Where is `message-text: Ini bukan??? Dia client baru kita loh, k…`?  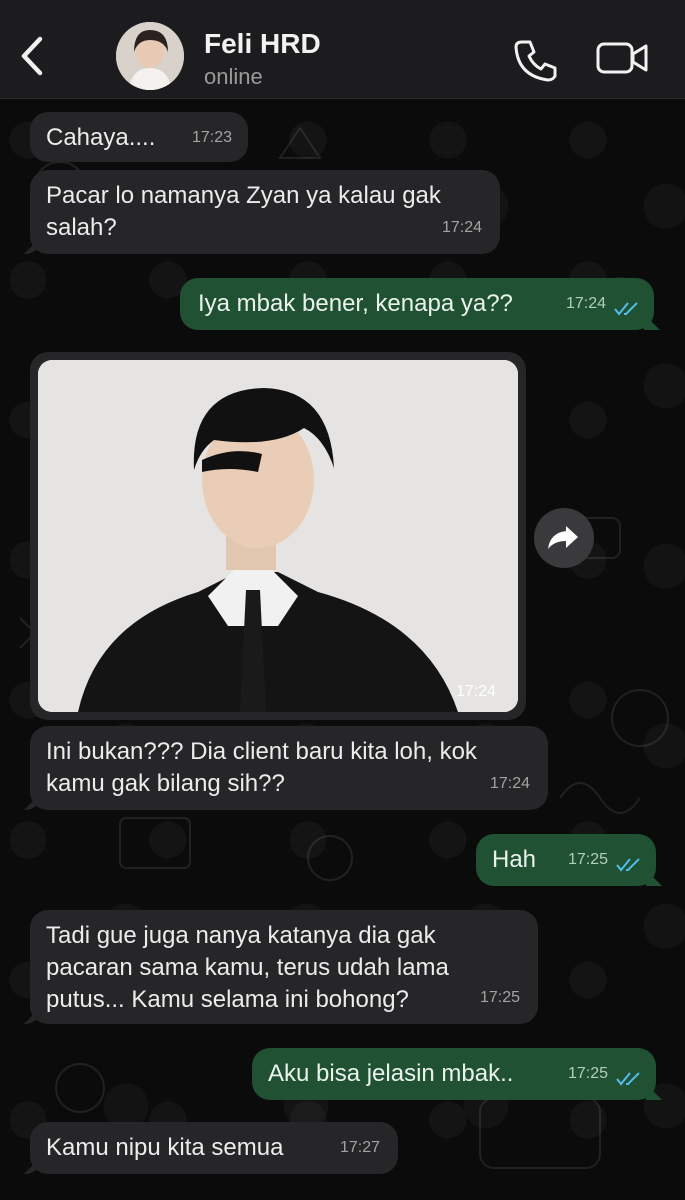 message-text: Ini bukan??? Dia client baru kita loh, k… is located at coordinates (261, 767).